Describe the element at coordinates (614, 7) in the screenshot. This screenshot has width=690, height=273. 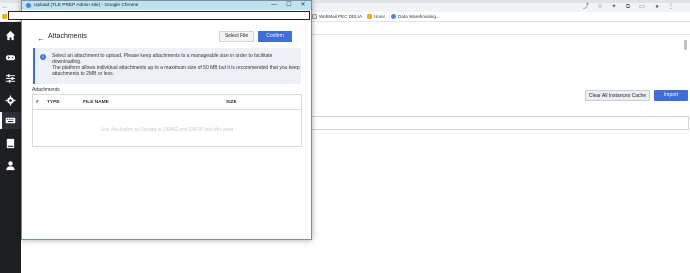
I see `extension-icon: ✦` at that location.